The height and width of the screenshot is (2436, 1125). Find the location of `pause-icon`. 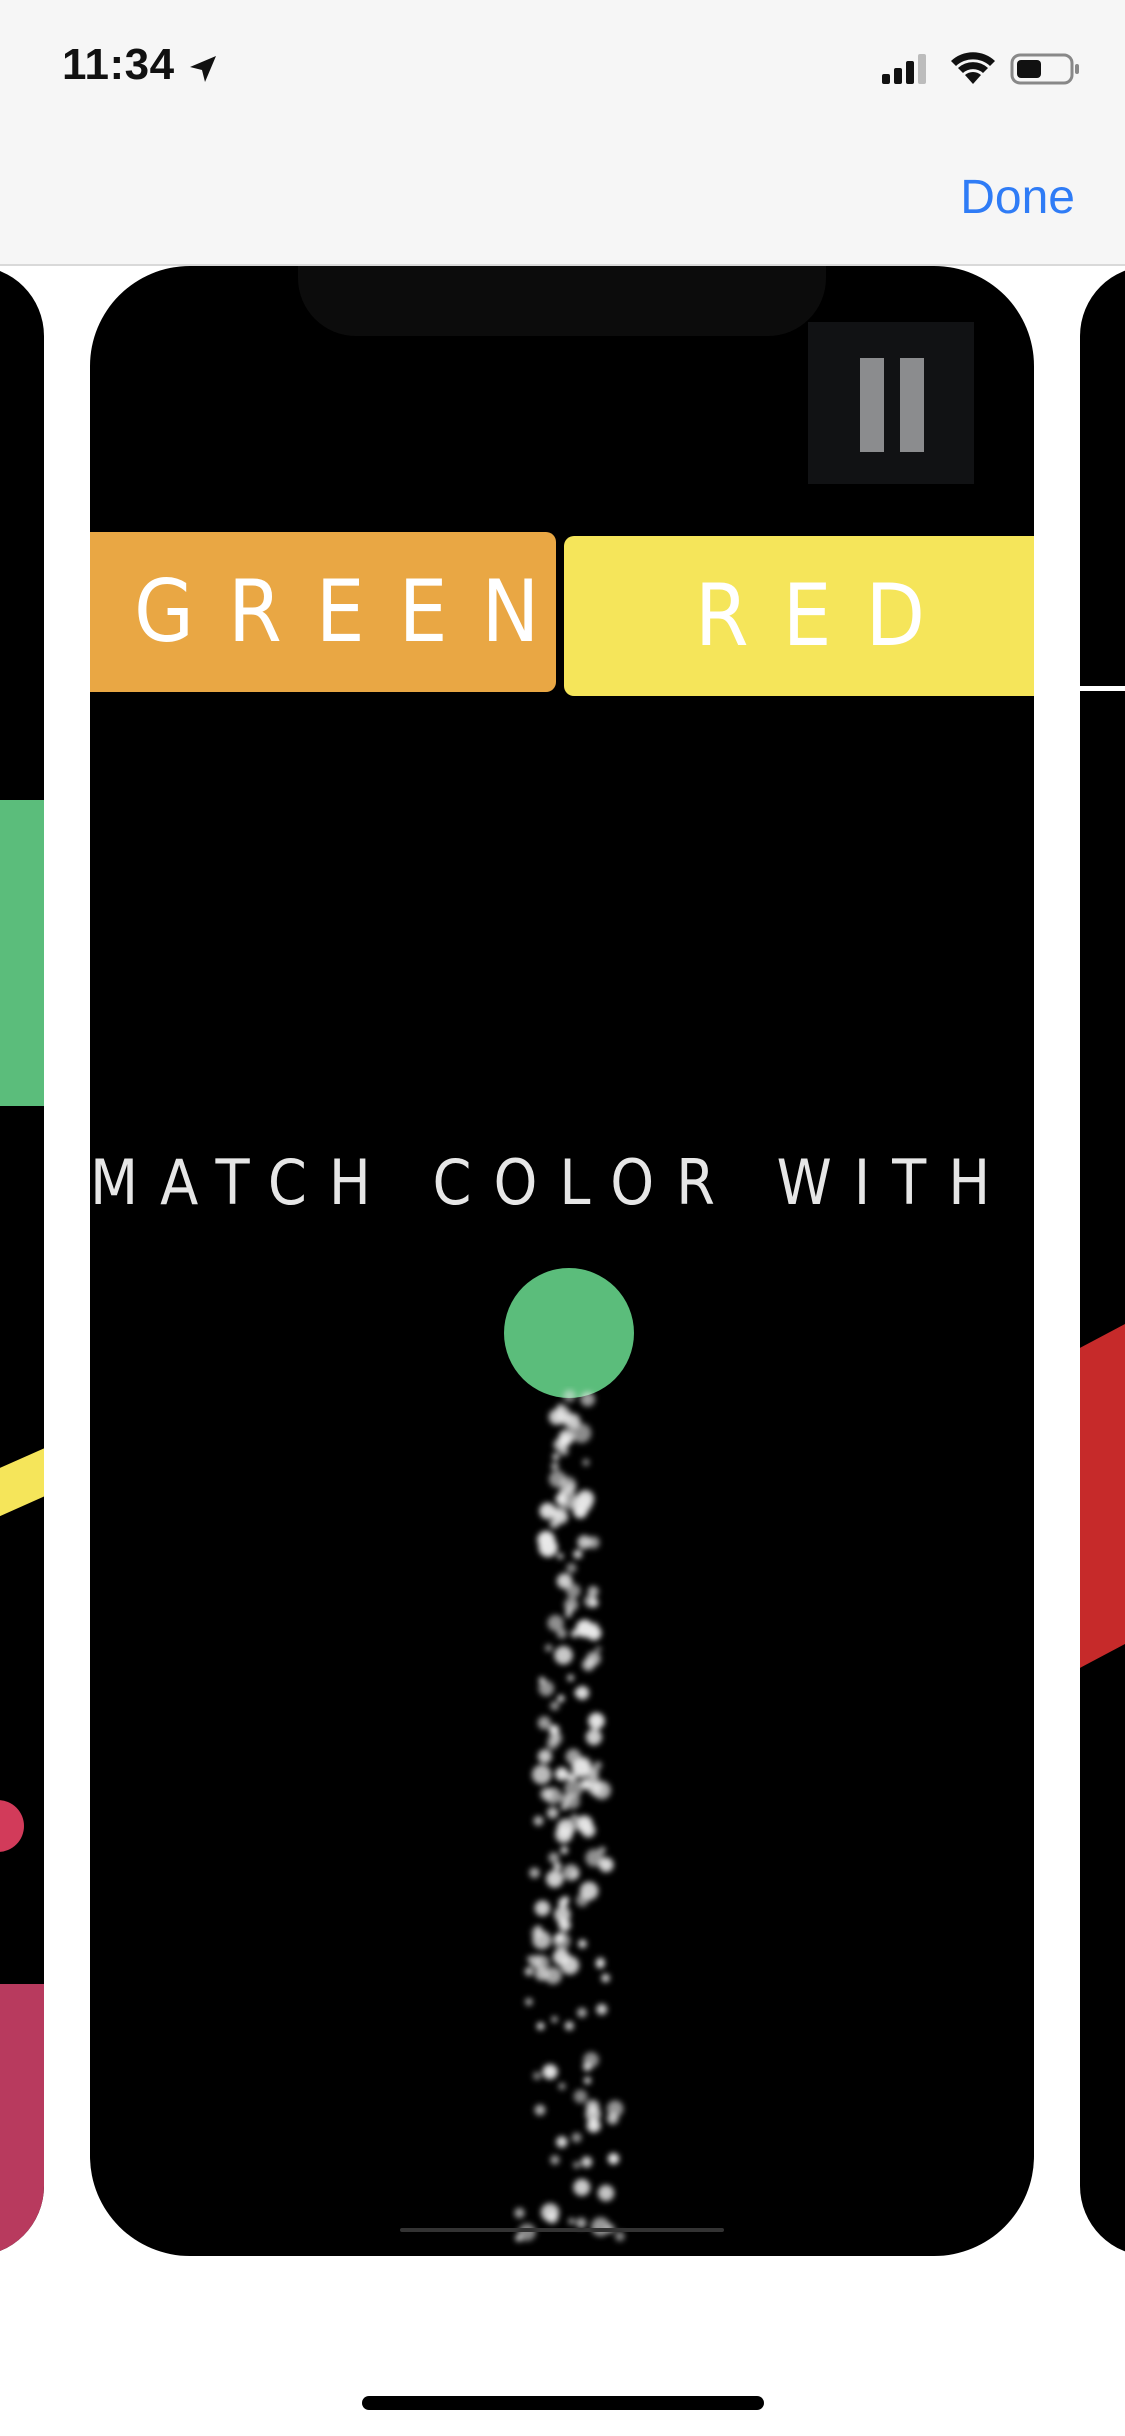

pause-icon is located at coordinates (872, 405).